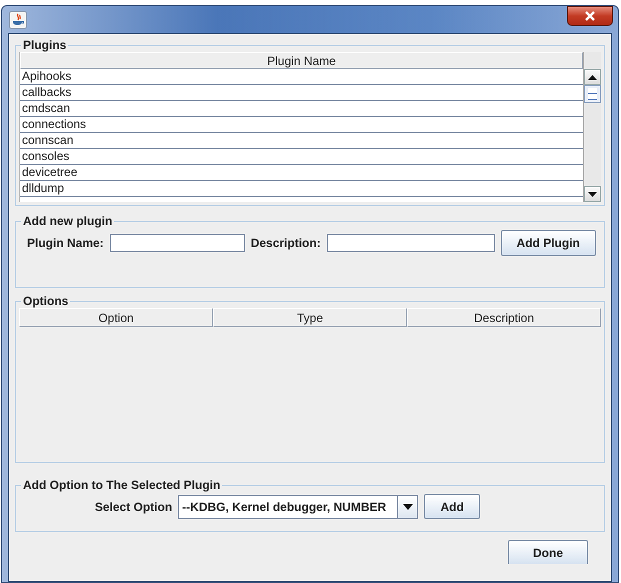 The height and width of the screenshot is (583, 621). What do you see at coordinates (116, 317) in the screenshot?
I see `column-header: Option` at bounding box center [116, 317].